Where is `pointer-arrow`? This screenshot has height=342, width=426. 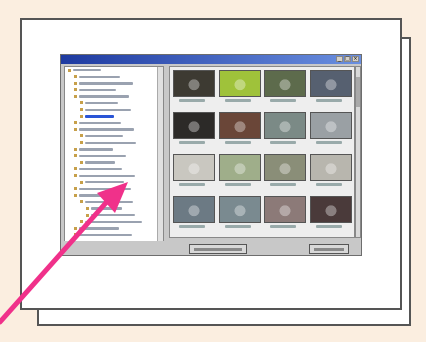 pointer-arrow is located at coordinates (64, 253).